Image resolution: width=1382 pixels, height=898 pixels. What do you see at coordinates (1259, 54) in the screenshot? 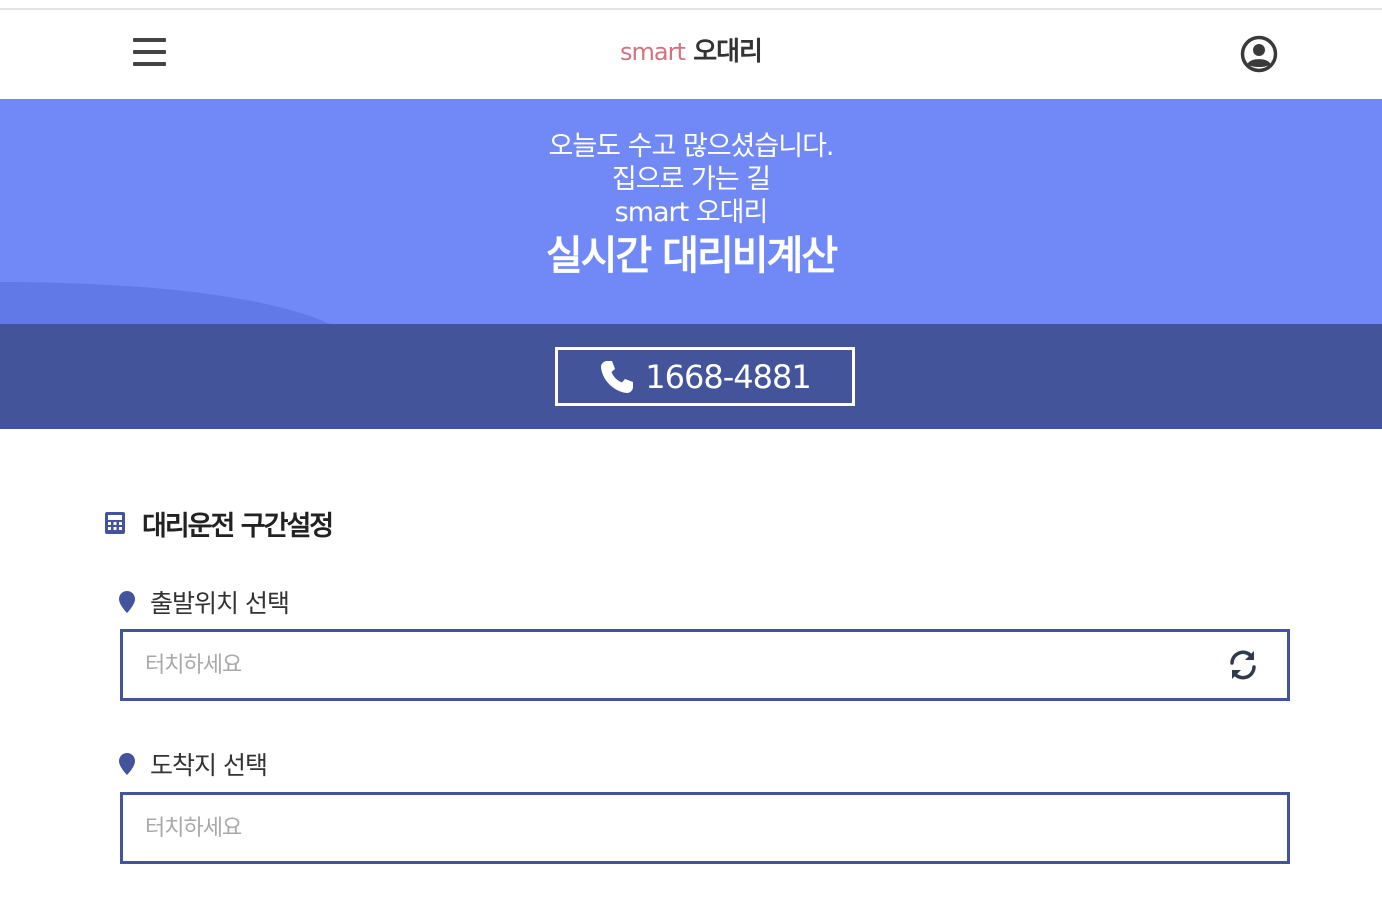
I see `user-account-icon` at bounding box center [1259, 54].